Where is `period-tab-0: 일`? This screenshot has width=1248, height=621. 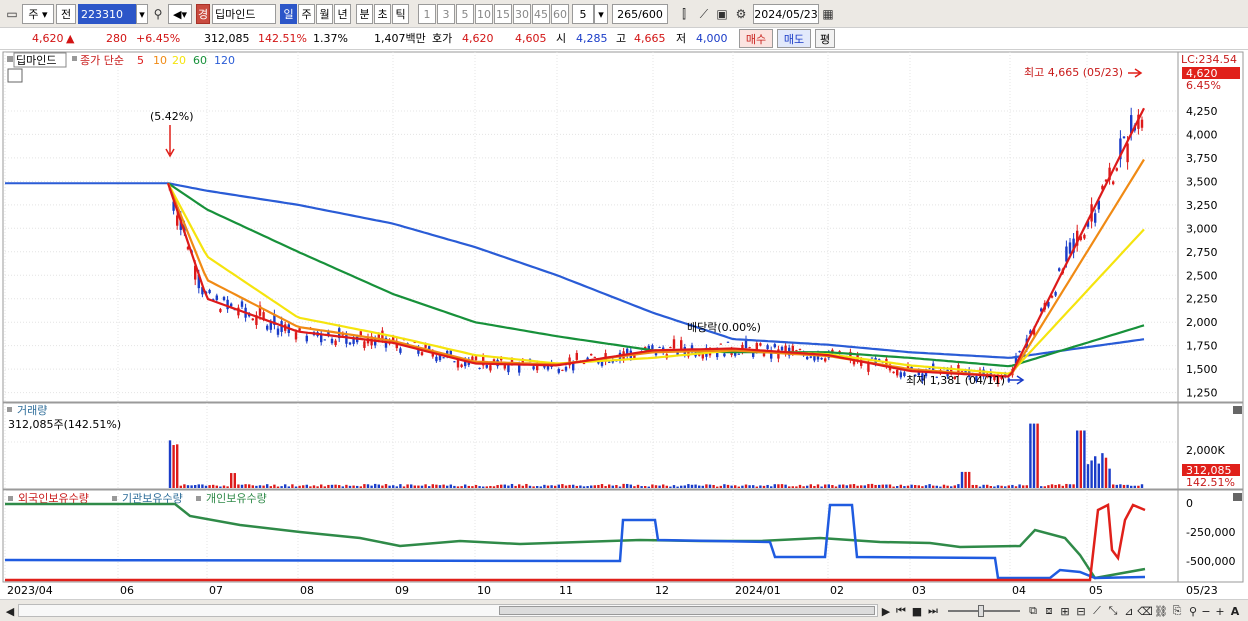
period-tab-0: 일 is located at coordinates (288, 14).